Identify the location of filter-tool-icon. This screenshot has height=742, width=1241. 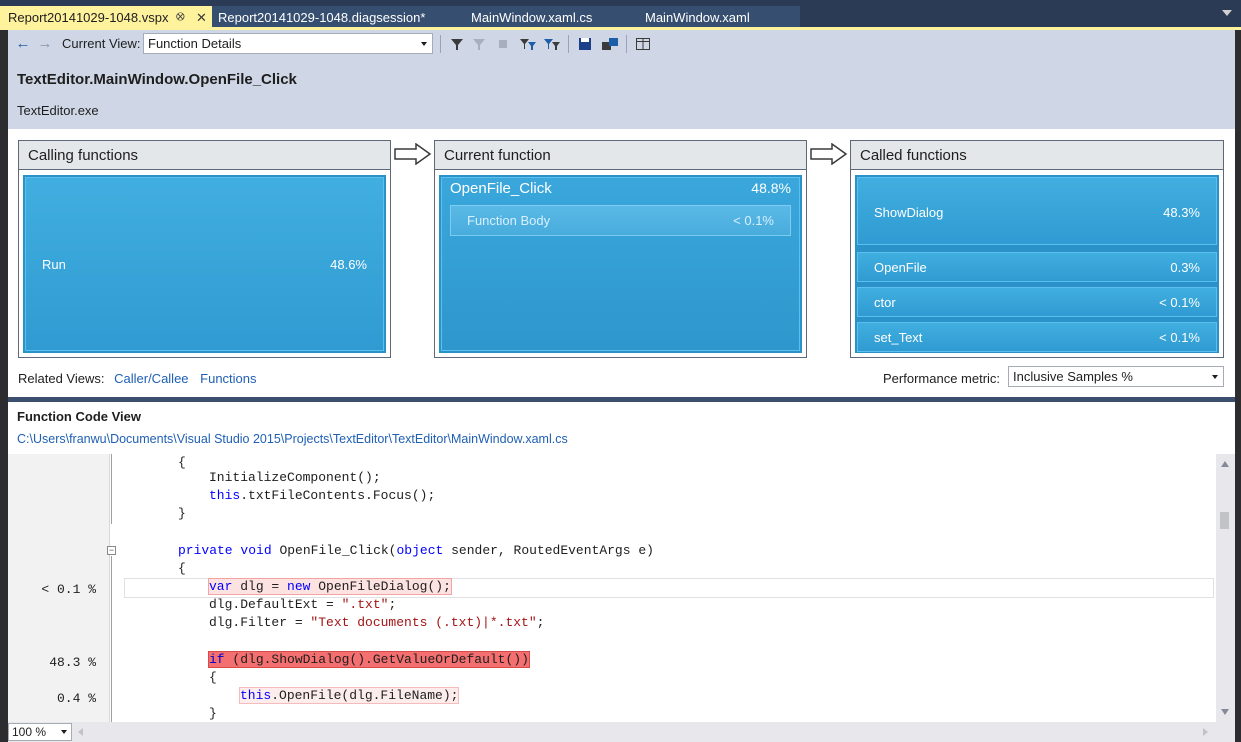
(527, 44).